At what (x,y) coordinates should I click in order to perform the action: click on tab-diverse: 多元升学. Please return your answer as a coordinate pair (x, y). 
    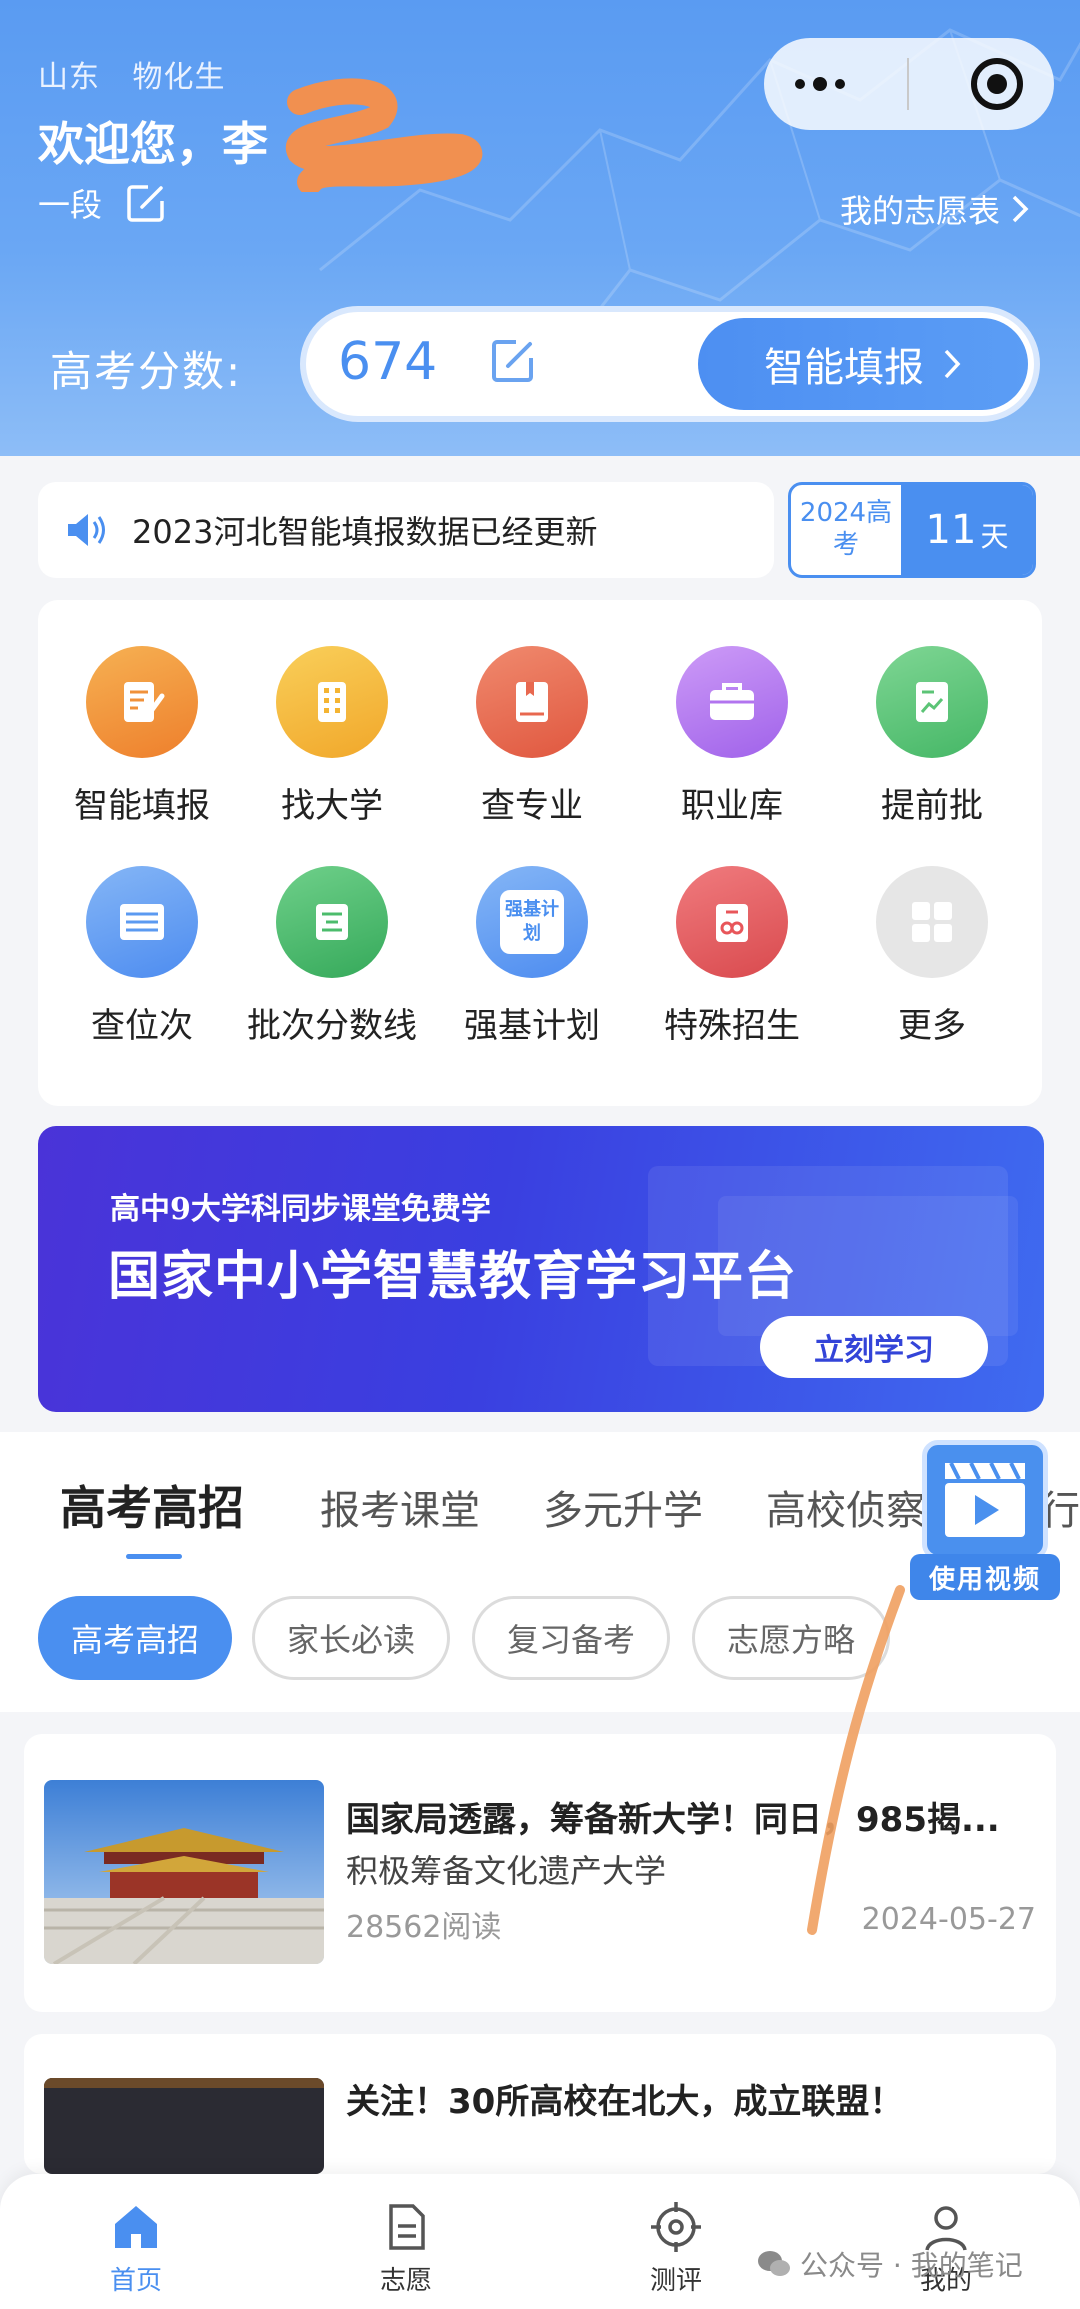
    Looking at the image, I should click on (623, 1507).